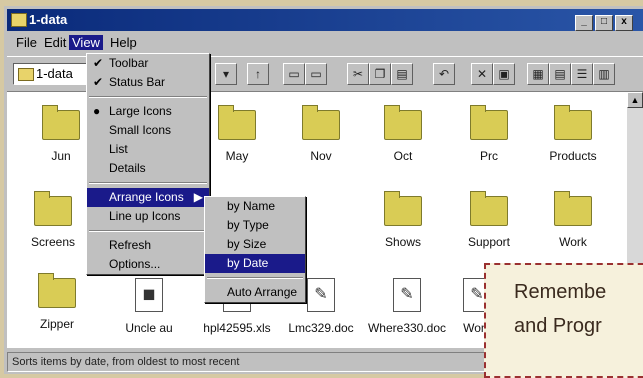 The width and height of the screenshot is (643, 378). What do you see at coordinates (582, 74) in the screenshot?
I see `list-view-icon: ☰` at bounding box center [582, 74].